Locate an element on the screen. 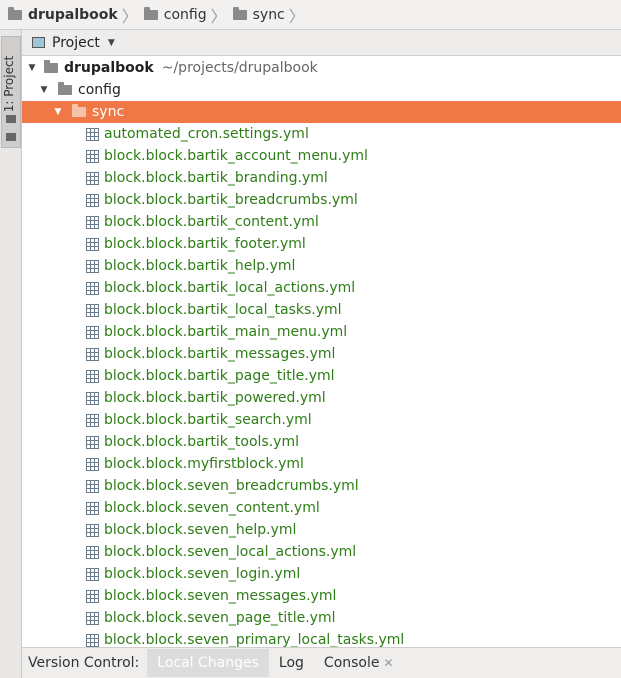 The width and height of the screenshot is (621, 678). file-name: block.block.bartik_footer.yml is located at coordinates (205, 244).